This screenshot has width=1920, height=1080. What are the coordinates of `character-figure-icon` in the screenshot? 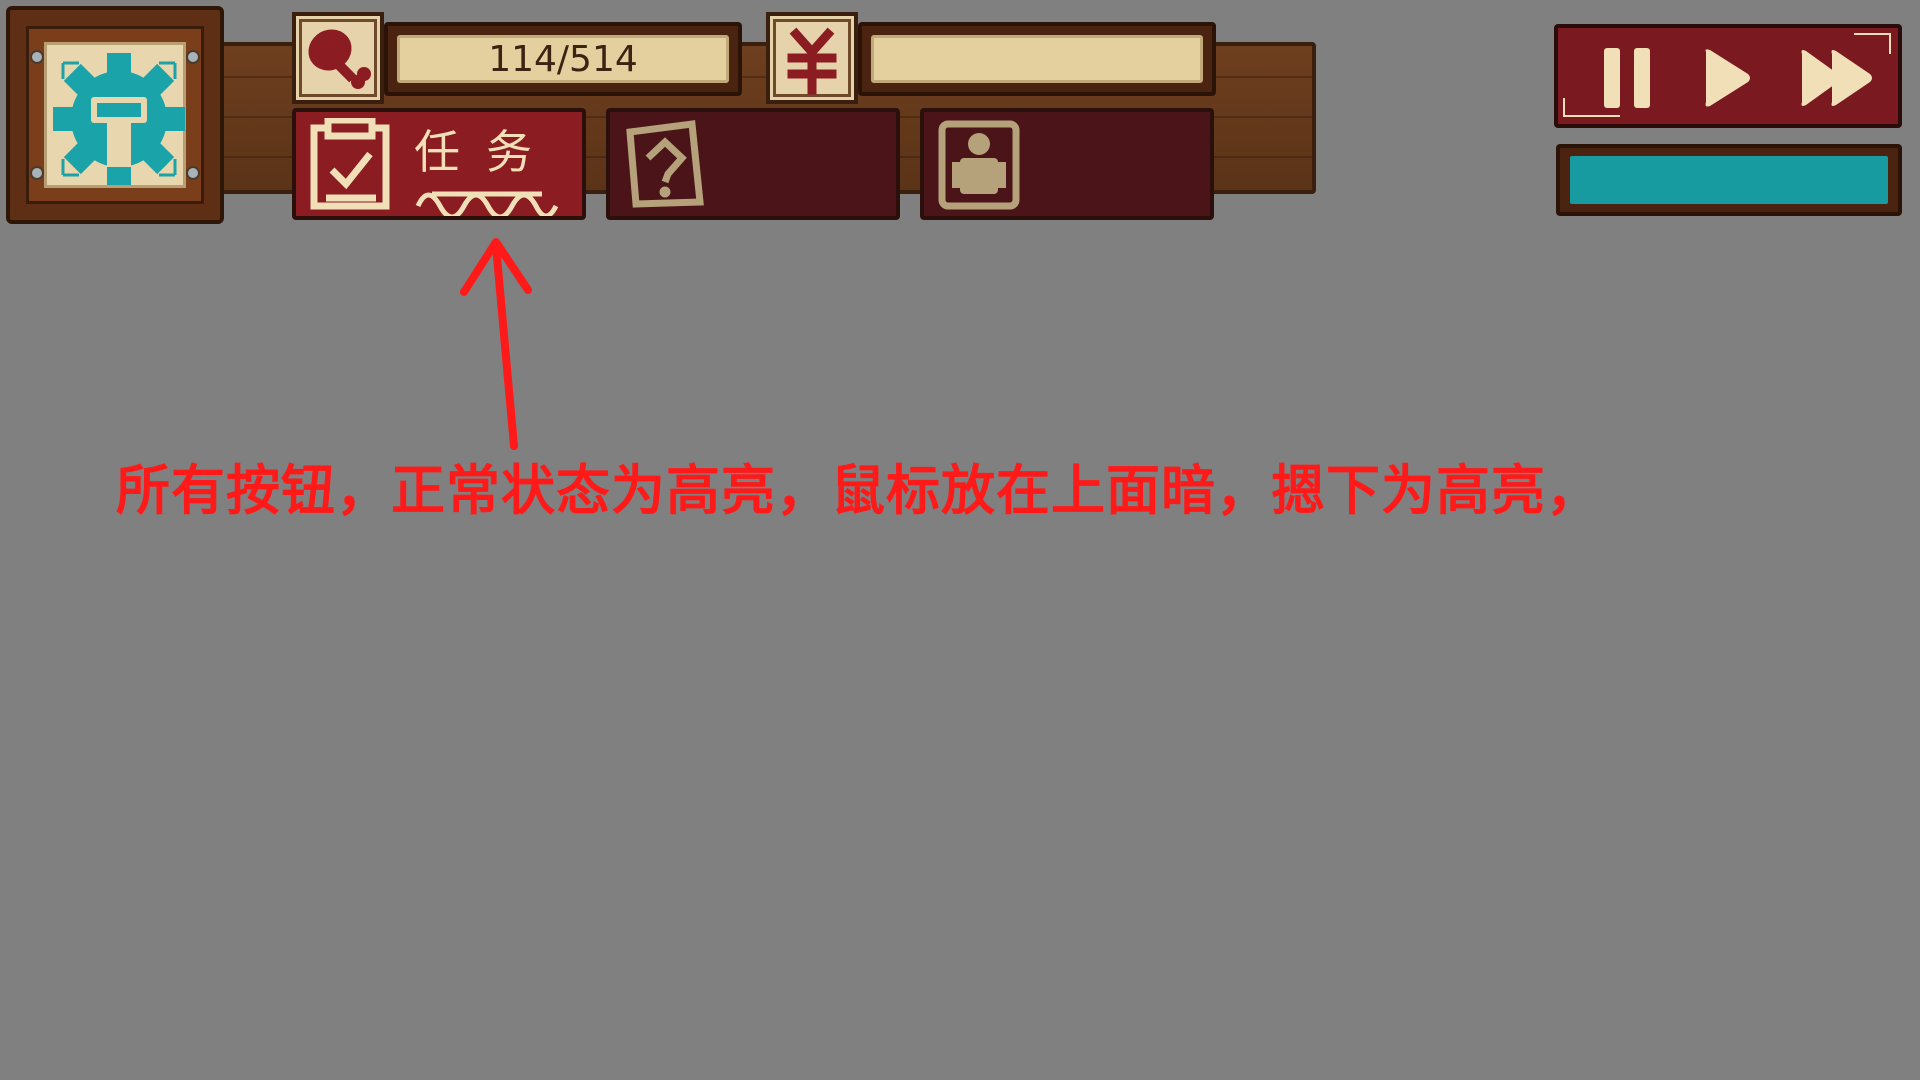 It's located at (979, 165).